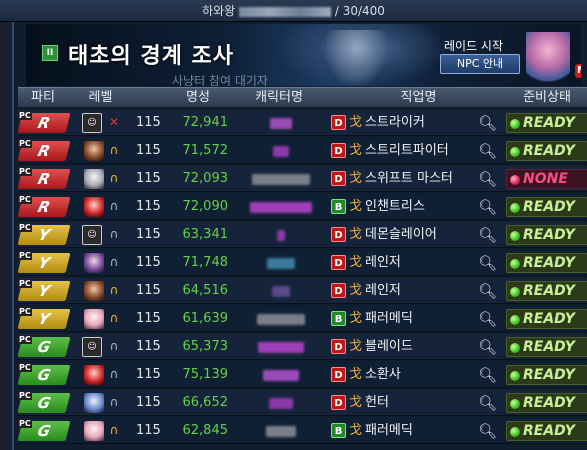 Image resolution: width=587 pixels, height=450 pixels. Describe the element at coordinates (205, 290) in the screenshot. I see `fame-value: 64,516` at that location.